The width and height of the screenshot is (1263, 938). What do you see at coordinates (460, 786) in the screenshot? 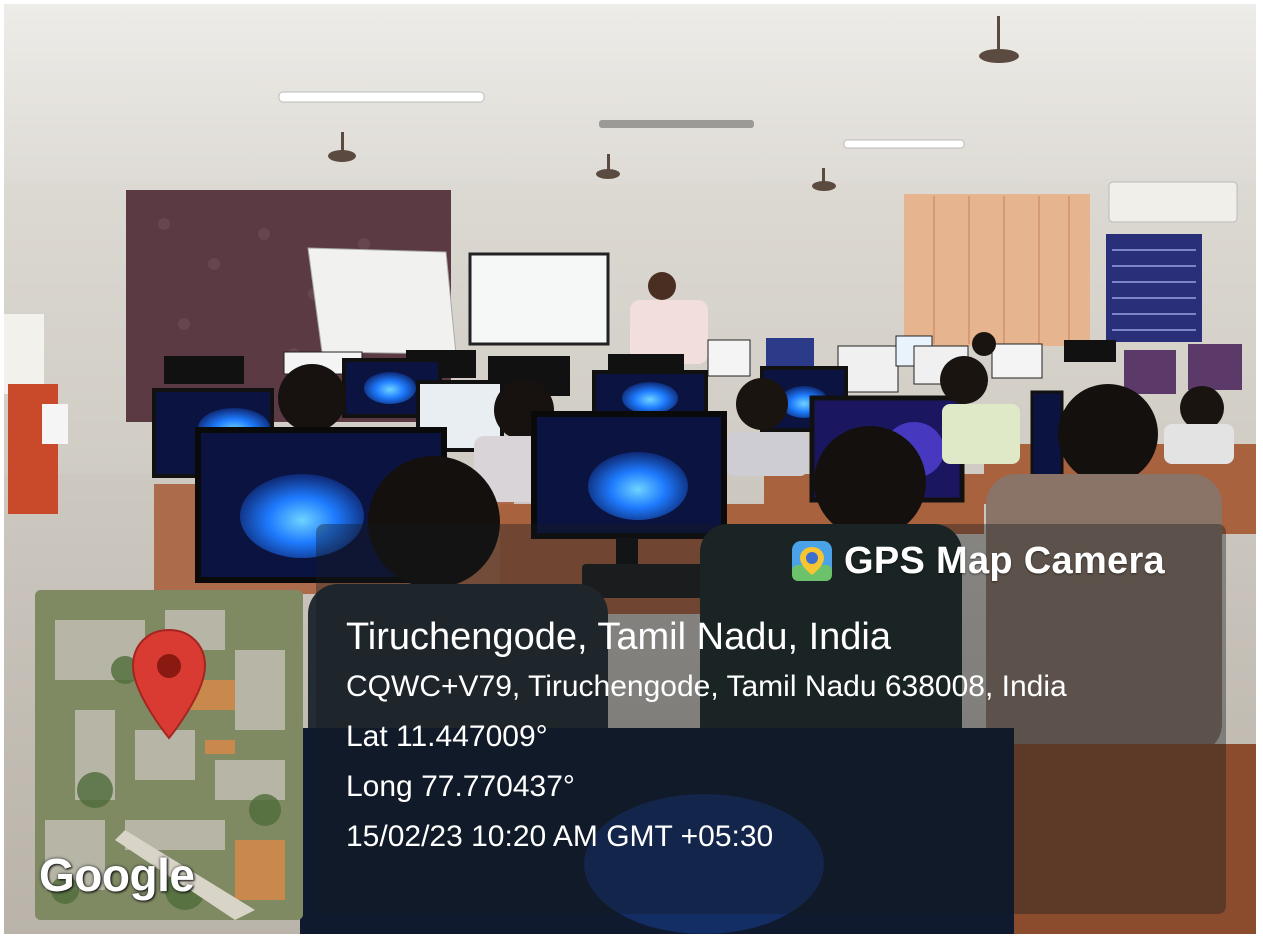
I see `longitude: Long 77.770437°` at bounding box center [460, 786].